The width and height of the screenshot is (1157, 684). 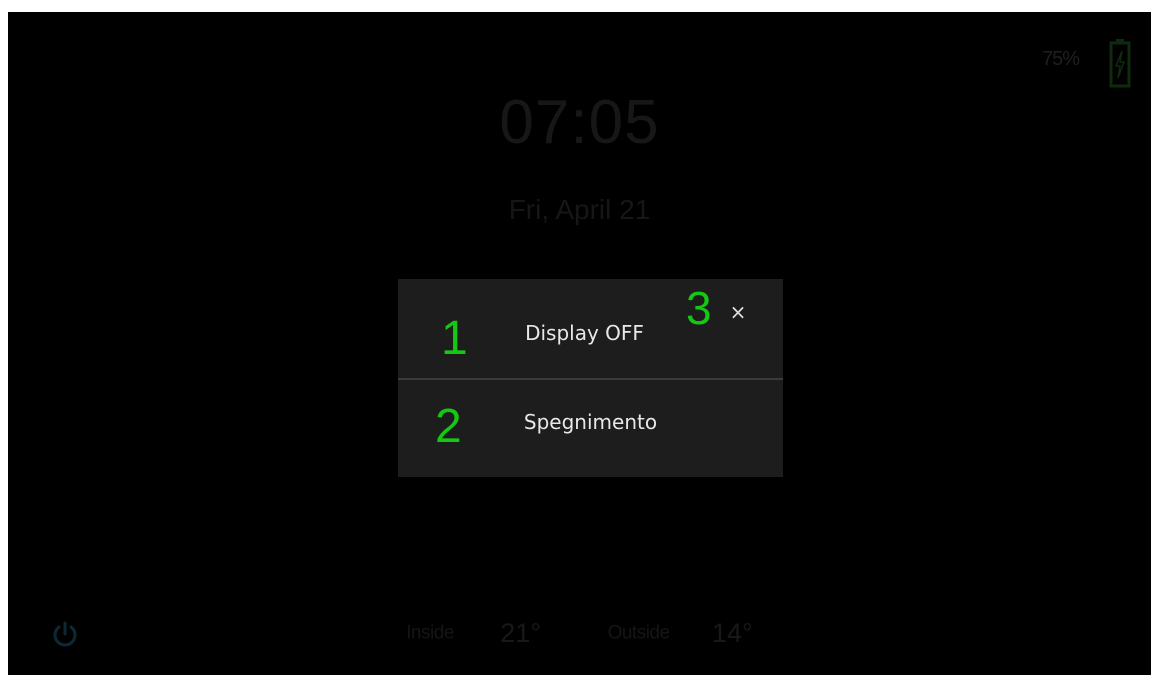 What do you see at coordinates (1060, 59) in the screenshot?
I see `battery-percentage: 75%` at bounding box center [1060, 59].